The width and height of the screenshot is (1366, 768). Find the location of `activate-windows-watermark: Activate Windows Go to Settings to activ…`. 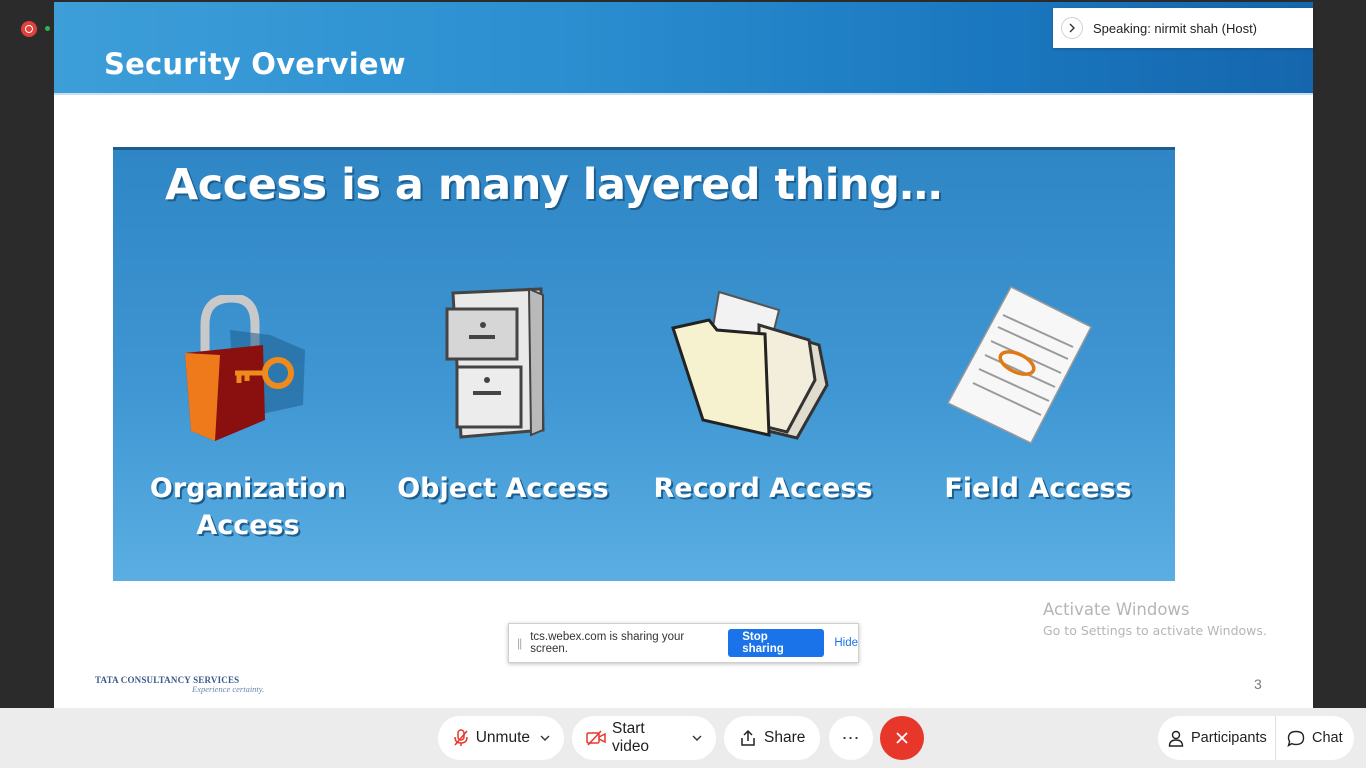

activate-windows-watermark: Activate Windows Go to Settings to activ… is located at coordinates (1155, 619).